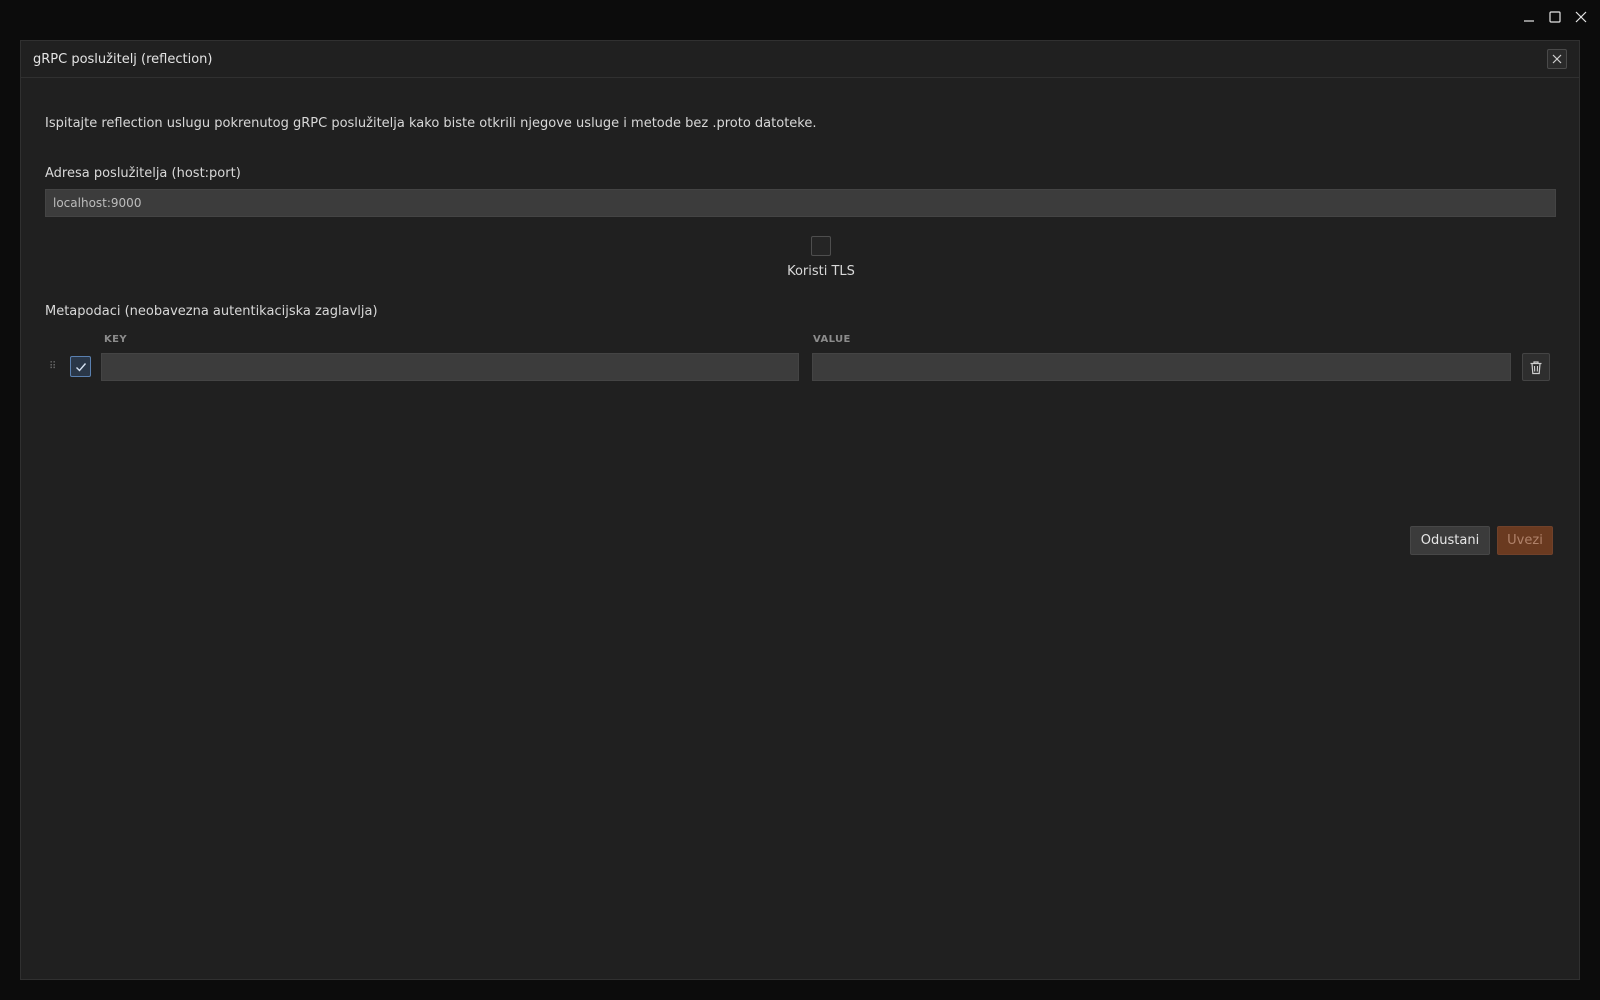 Image resolution: width=1600 pixels, height=1000 pixels. I want to click on cancel-button: Odustani, so click(1450, 540).